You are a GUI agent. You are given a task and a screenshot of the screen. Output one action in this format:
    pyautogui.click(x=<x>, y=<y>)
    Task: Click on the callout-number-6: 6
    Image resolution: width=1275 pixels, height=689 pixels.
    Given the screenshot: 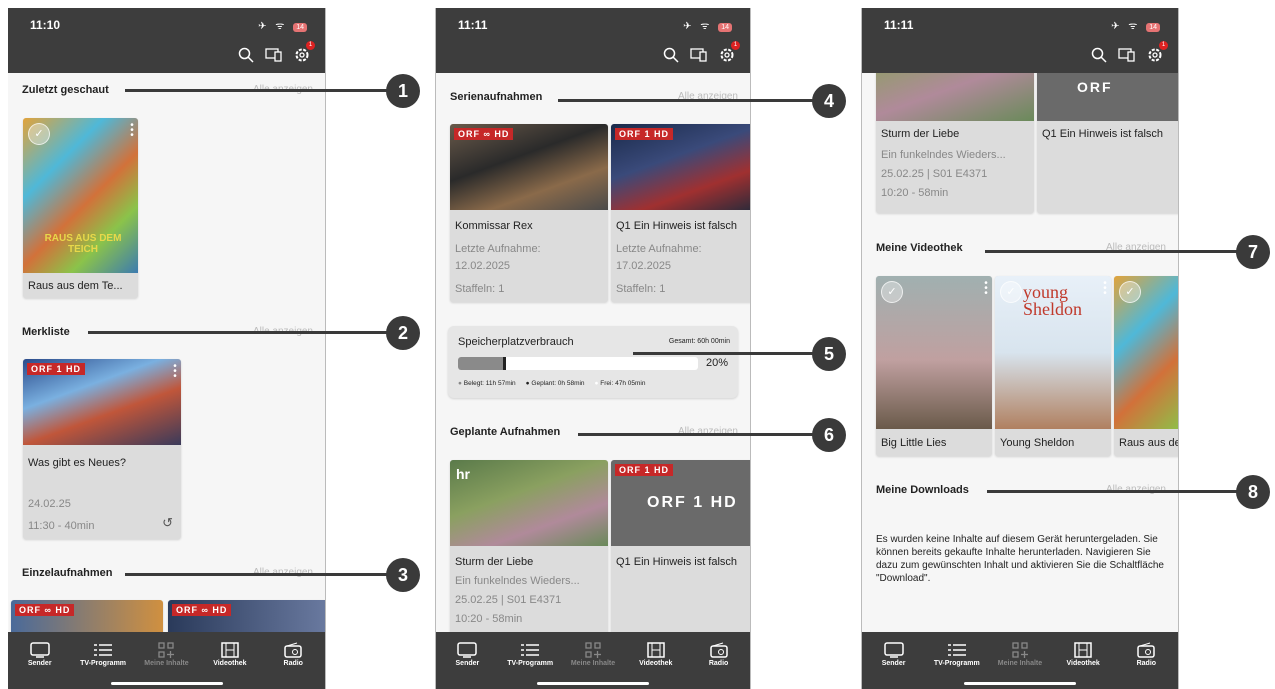 What is the action you would take?
    pyautogui.click(x=829, y=435)
    